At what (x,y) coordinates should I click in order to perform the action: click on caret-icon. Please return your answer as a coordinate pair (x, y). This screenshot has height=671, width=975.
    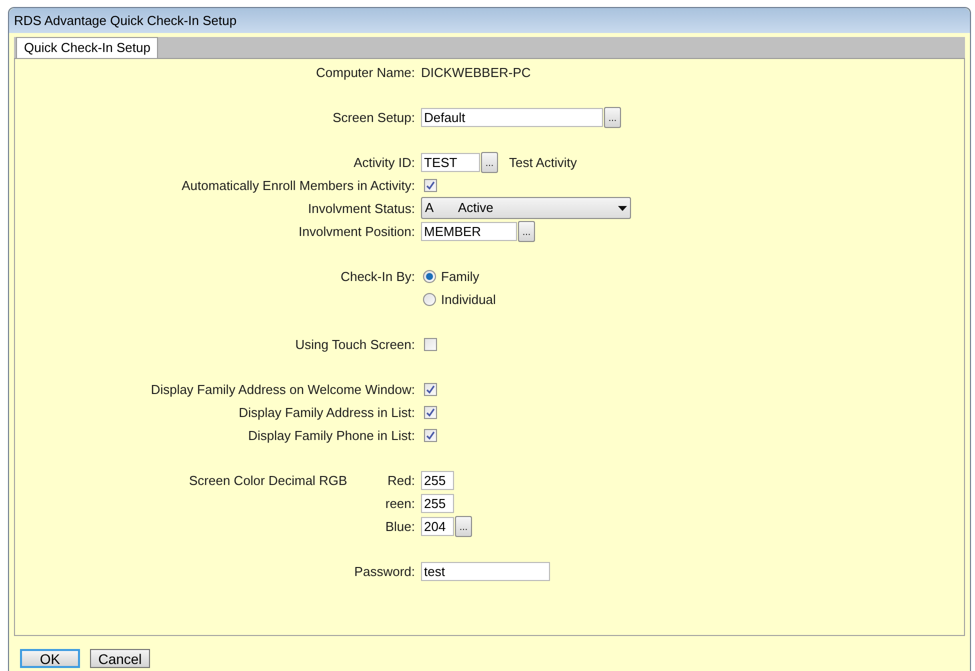
    Looking at the image, I should click on (622, 208).